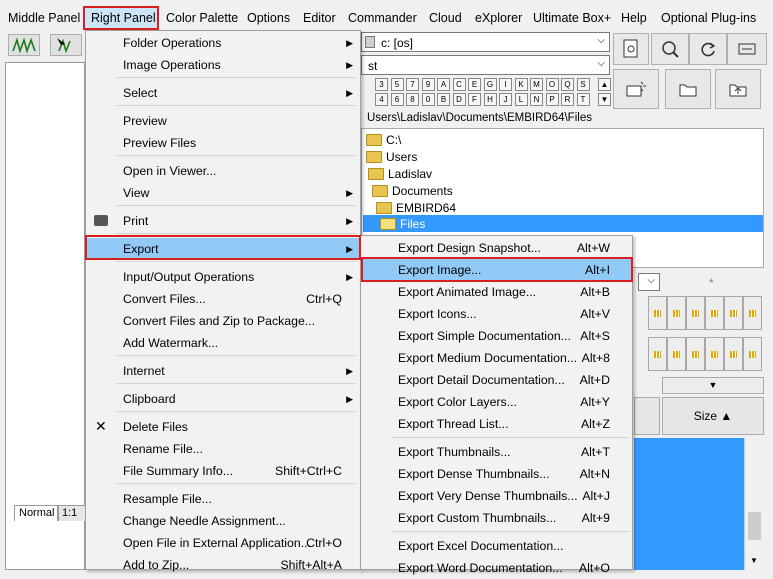 This screenshot has width=773, height=579. I want to click on tree-node-ladislav: Ladislav, so click(400, 174).